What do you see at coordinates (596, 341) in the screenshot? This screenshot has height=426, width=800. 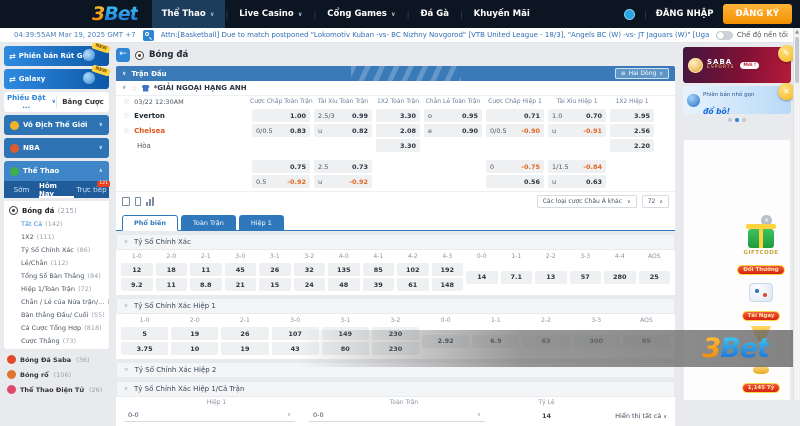 I see `score-odd: 300` at bounding box center [596, 341].